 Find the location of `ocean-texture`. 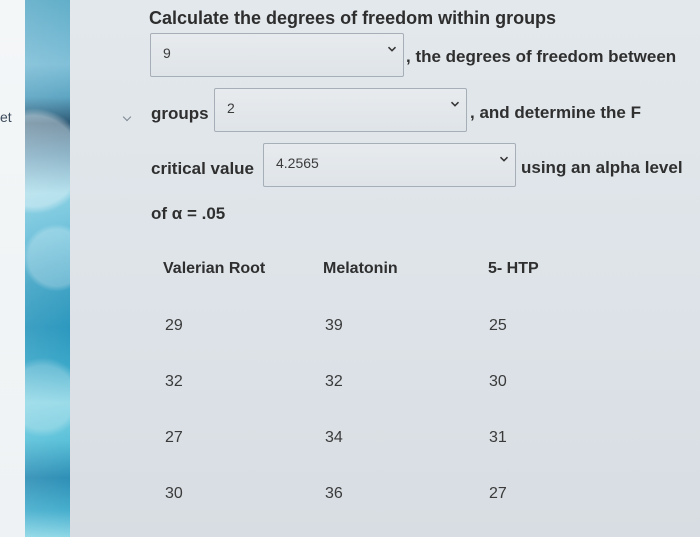

ocean-texture is located at coordinates (47, 268).